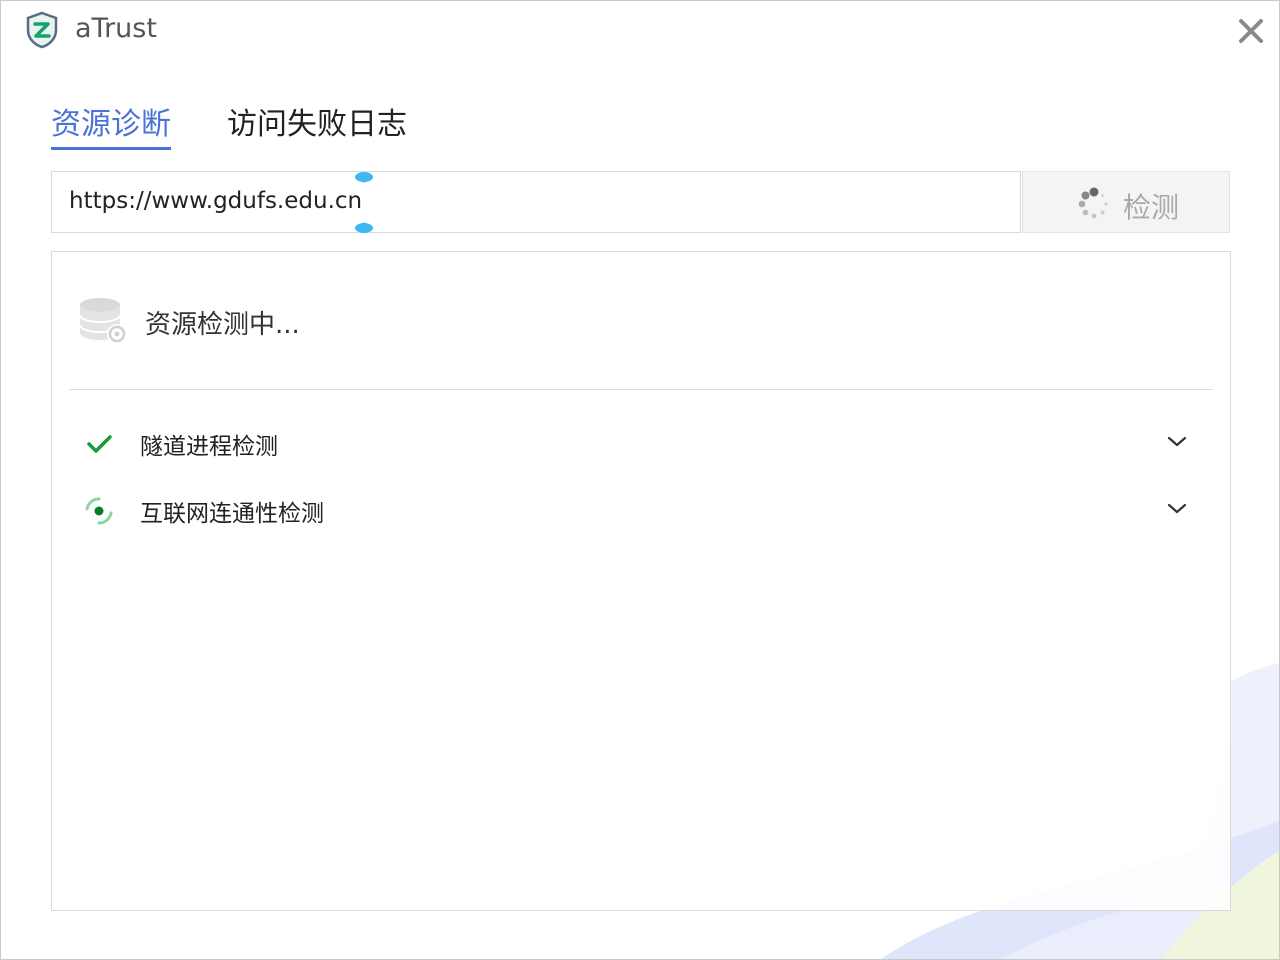 The height and width of the screenshot is (960, 1280). Describe the element at coordinates (641, 389) in the screenshot. I see `panel-divider` at that location.